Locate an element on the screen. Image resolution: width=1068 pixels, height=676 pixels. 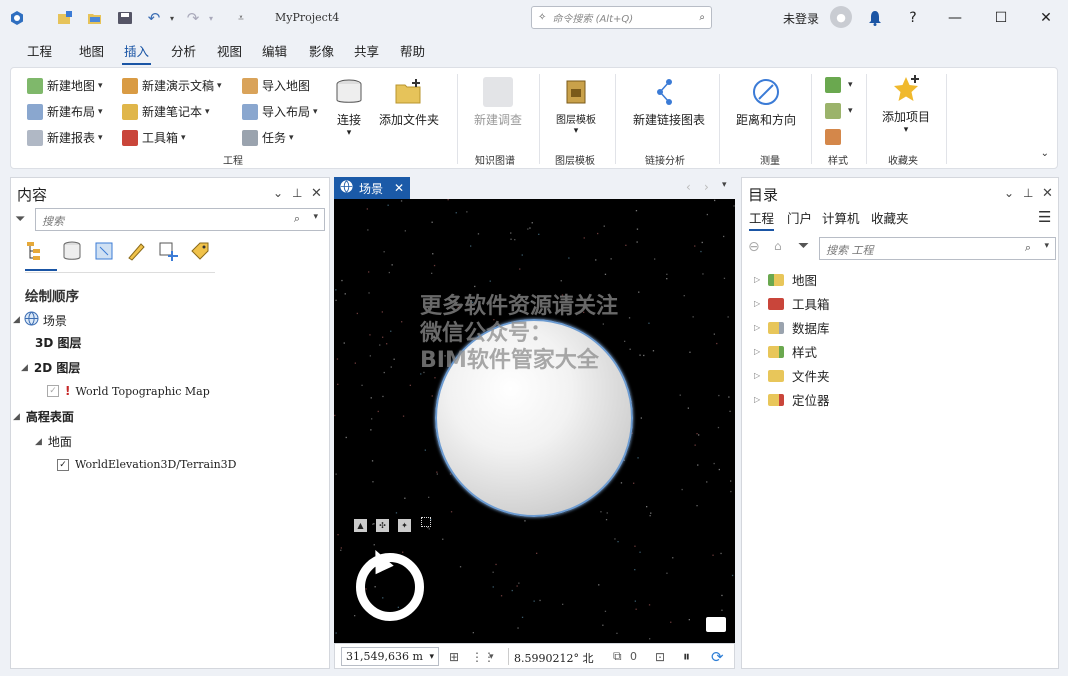
undo-dropdown-icon: ▾ is located at coordinates (172, 18).